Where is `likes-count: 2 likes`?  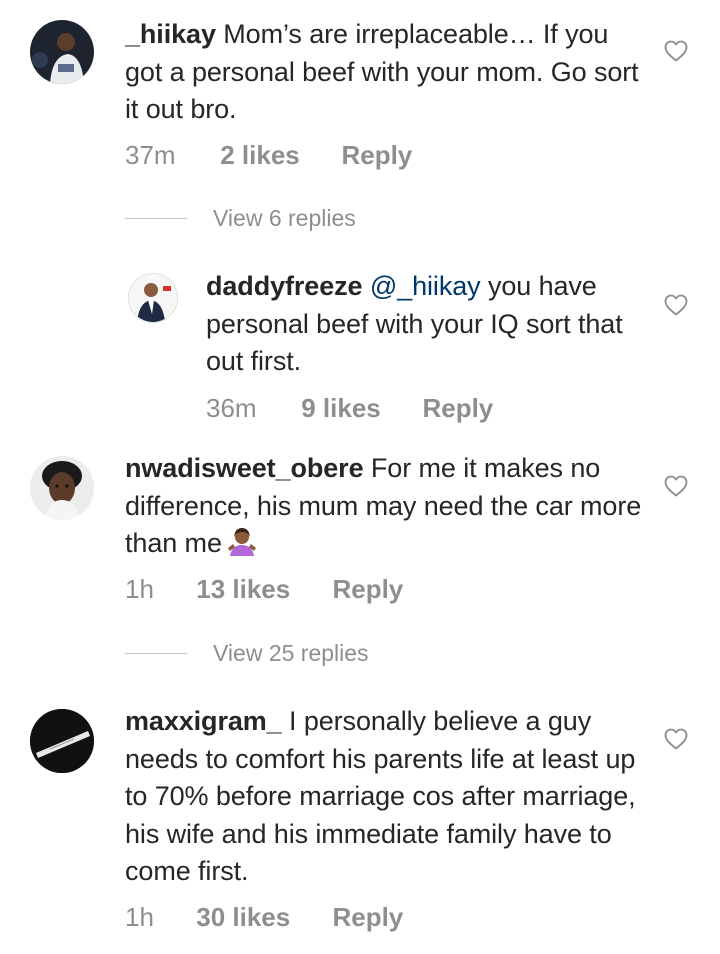
likes-count: 2 likes is located at coordinates (277, 155).